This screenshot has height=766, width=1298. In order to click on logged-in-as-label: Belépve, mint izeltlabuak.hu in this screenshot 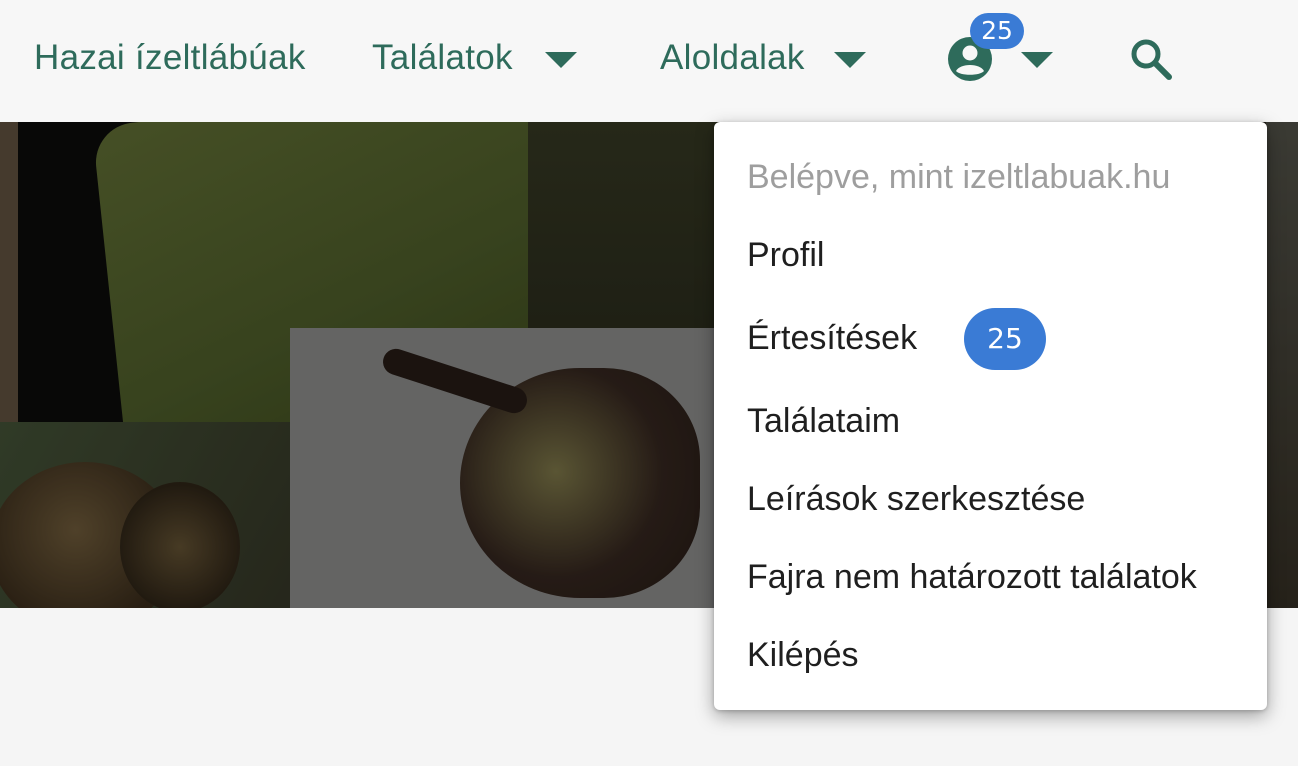, I will do `click(959, 177)`.